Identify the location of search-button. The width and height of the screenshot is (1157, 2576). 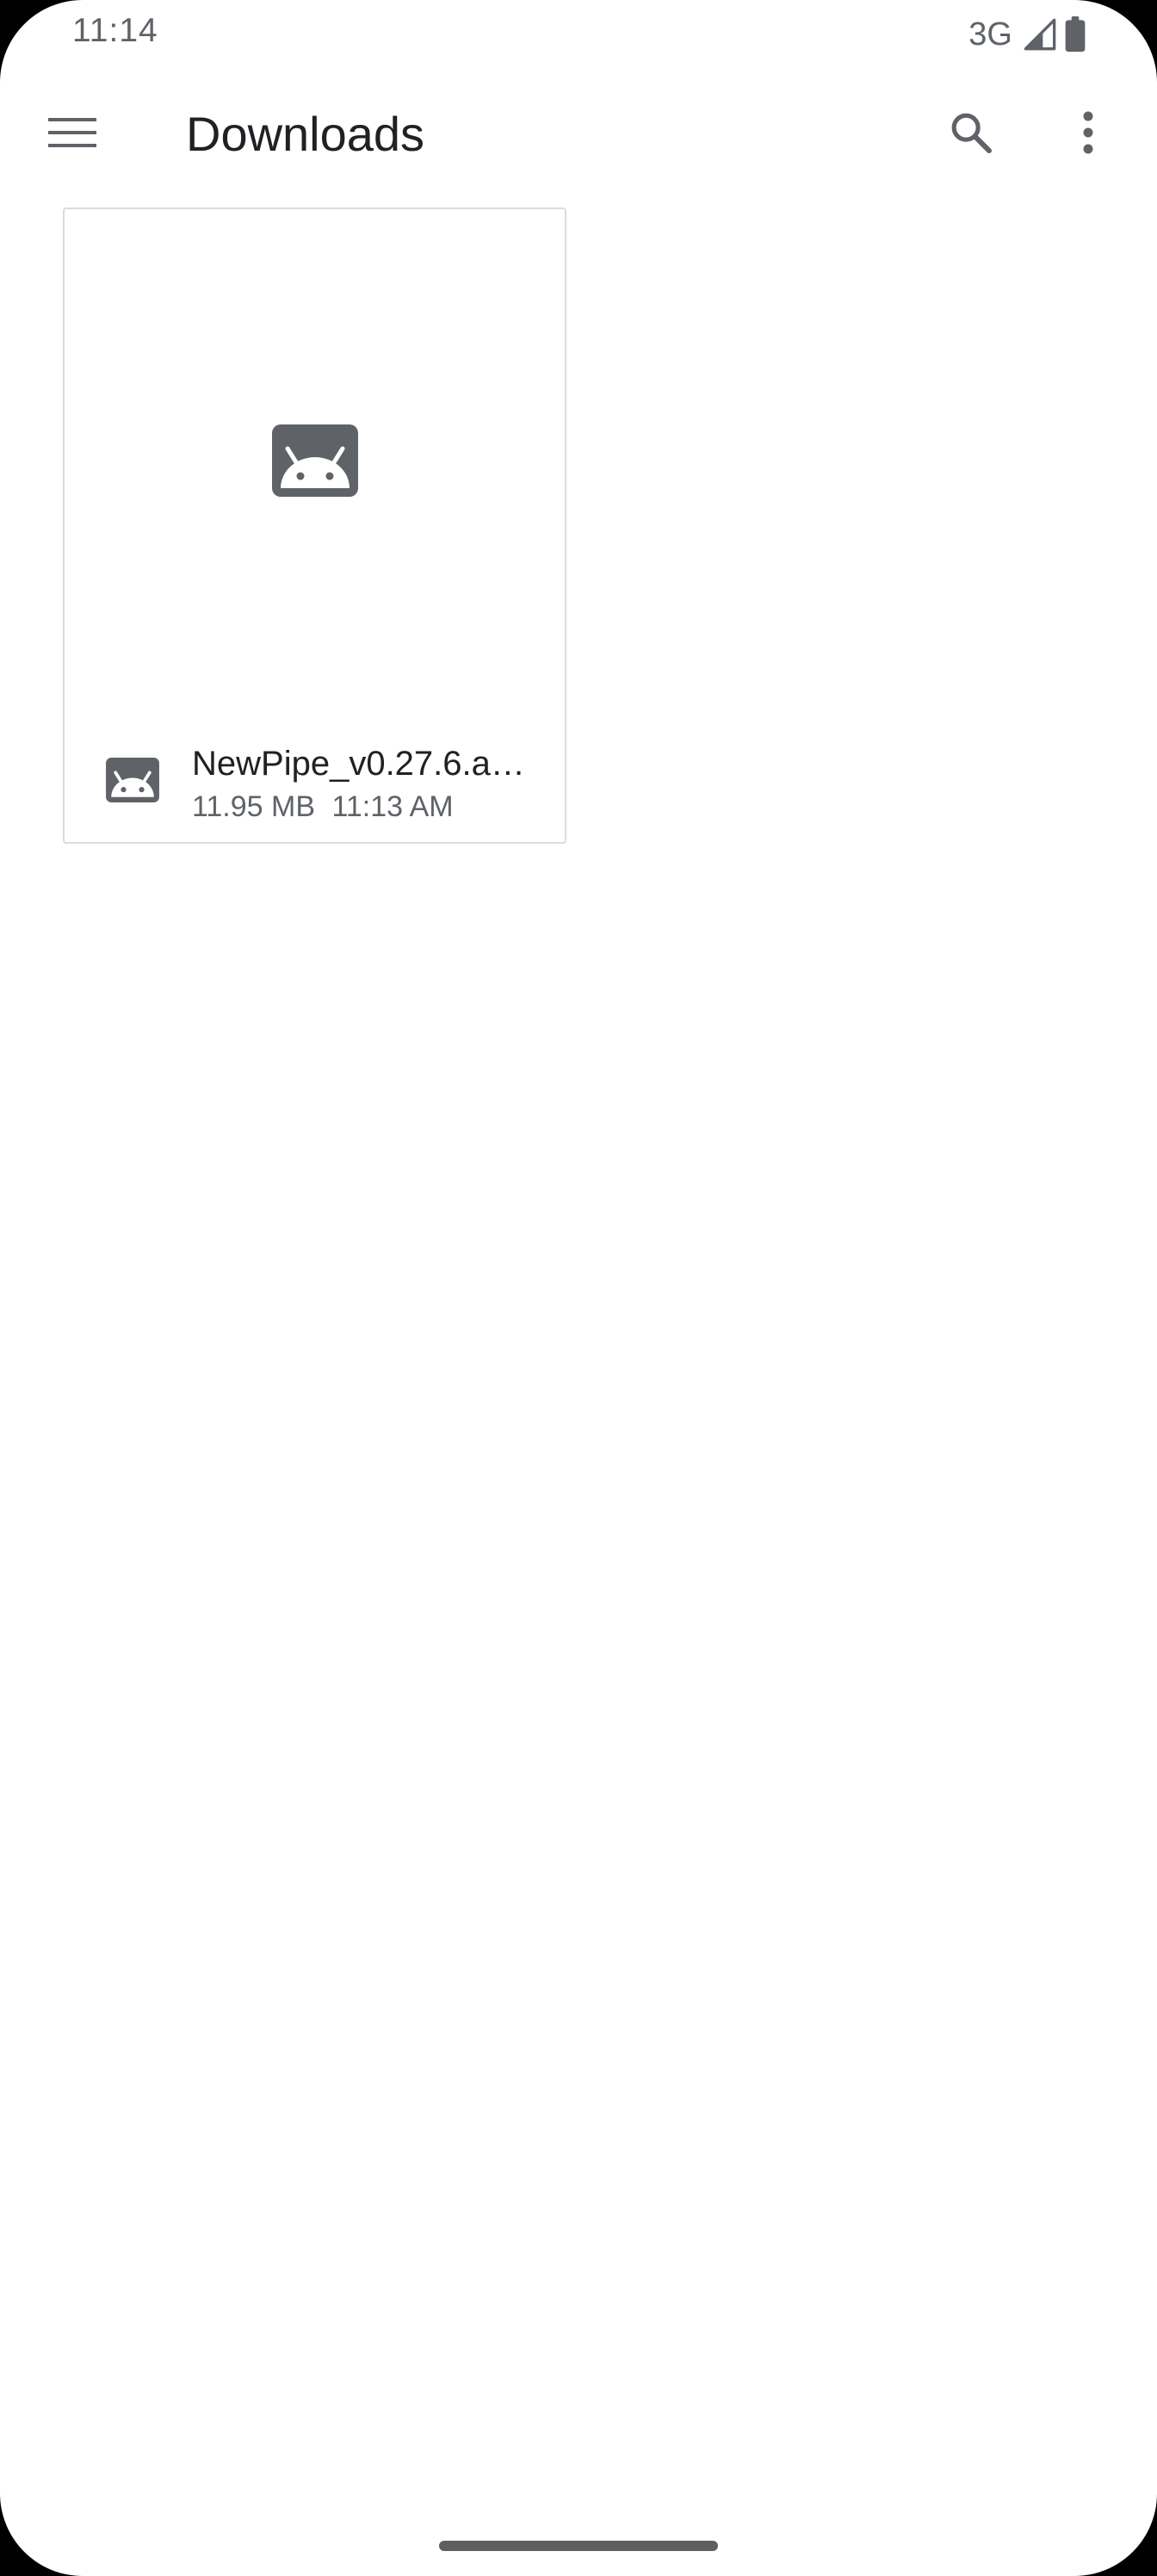
(971, 135).